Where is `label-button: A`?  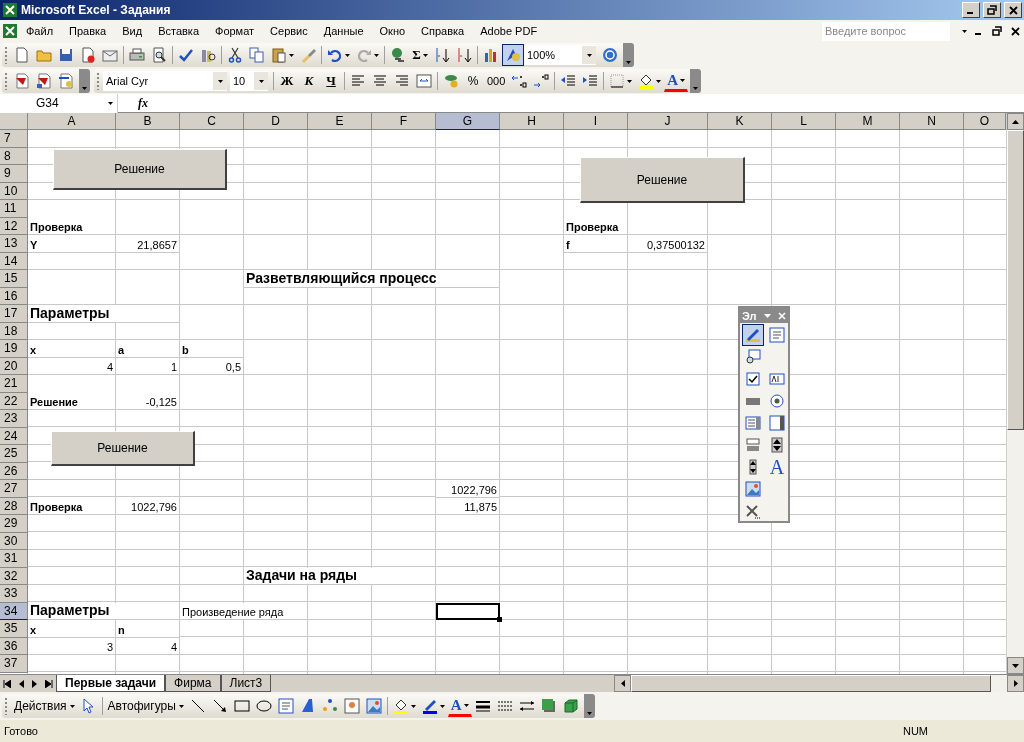 label-button: A is located at coordinates (777, 467).